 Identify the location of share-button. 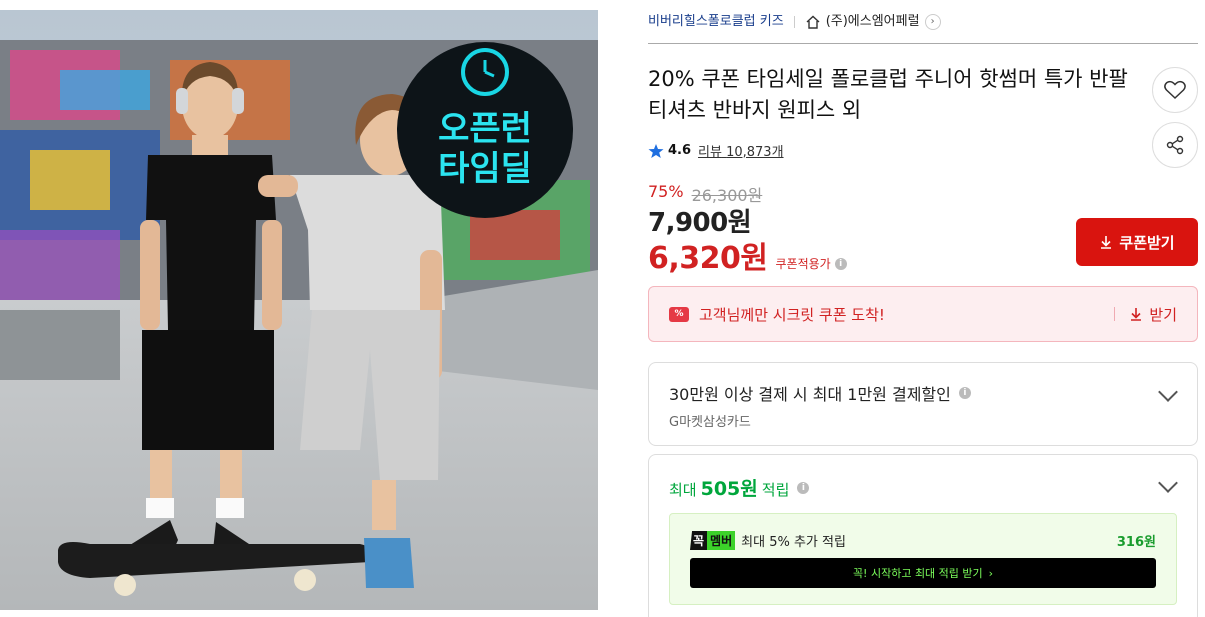
(1175, 145).